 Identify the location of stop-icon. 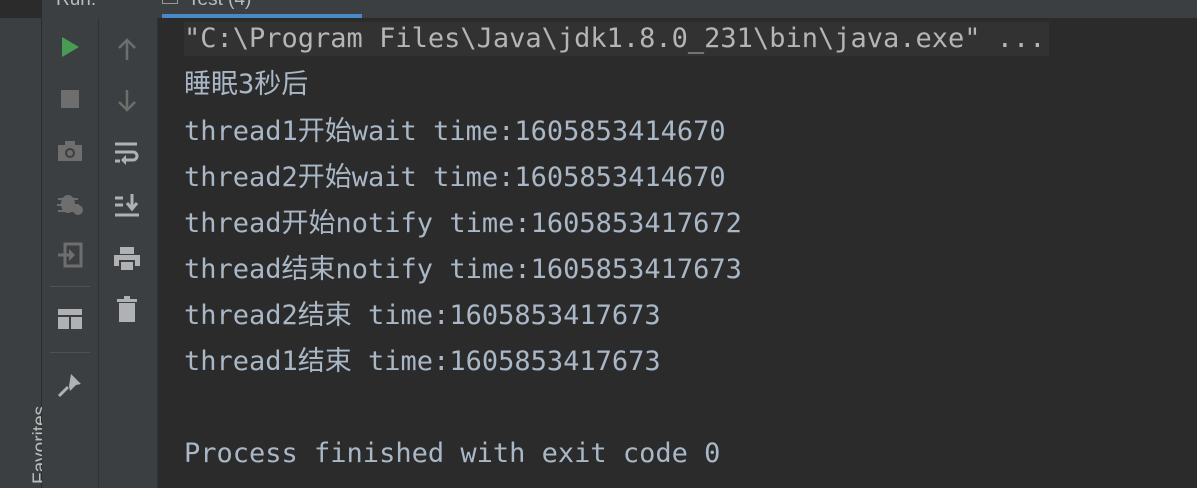
(70, 99).